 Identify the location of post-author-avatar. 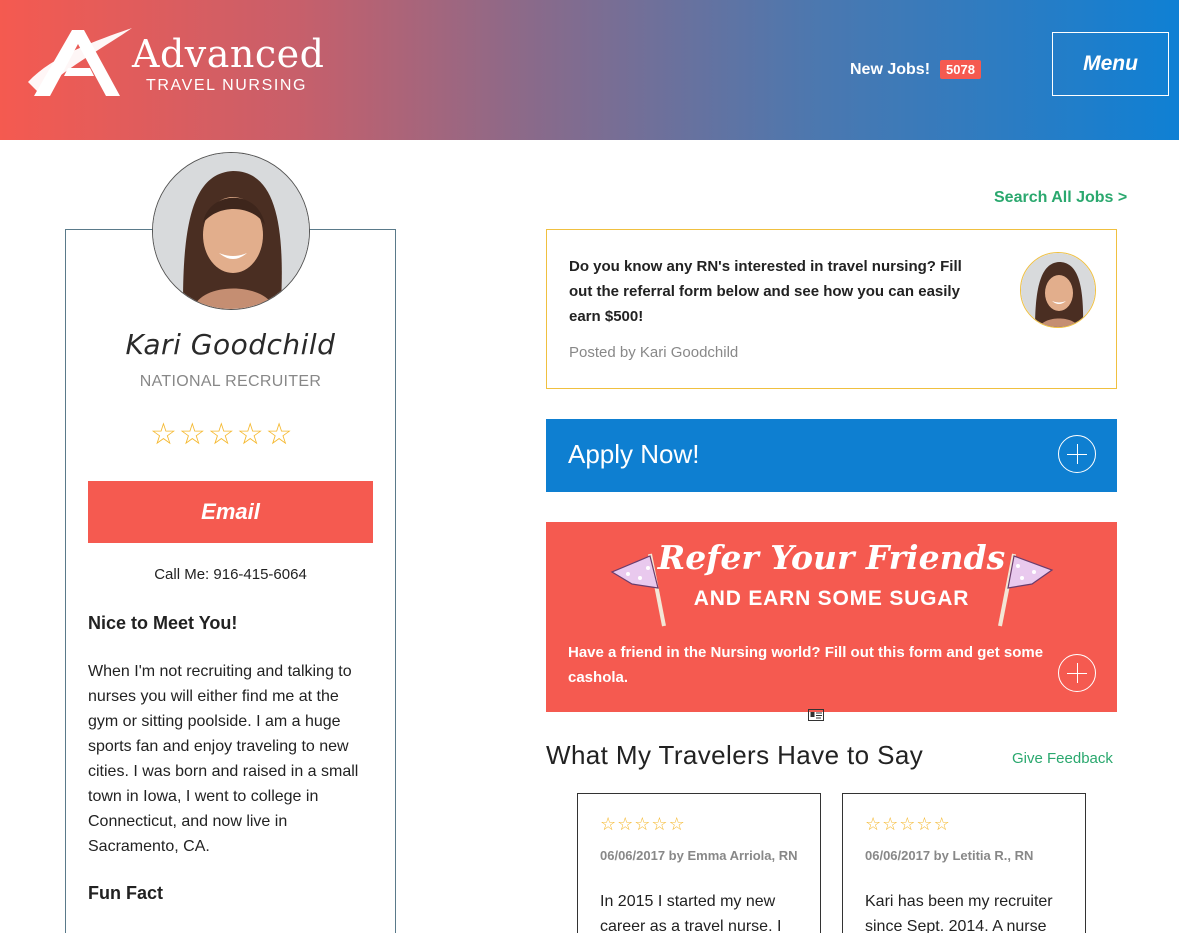
(1058, 290).